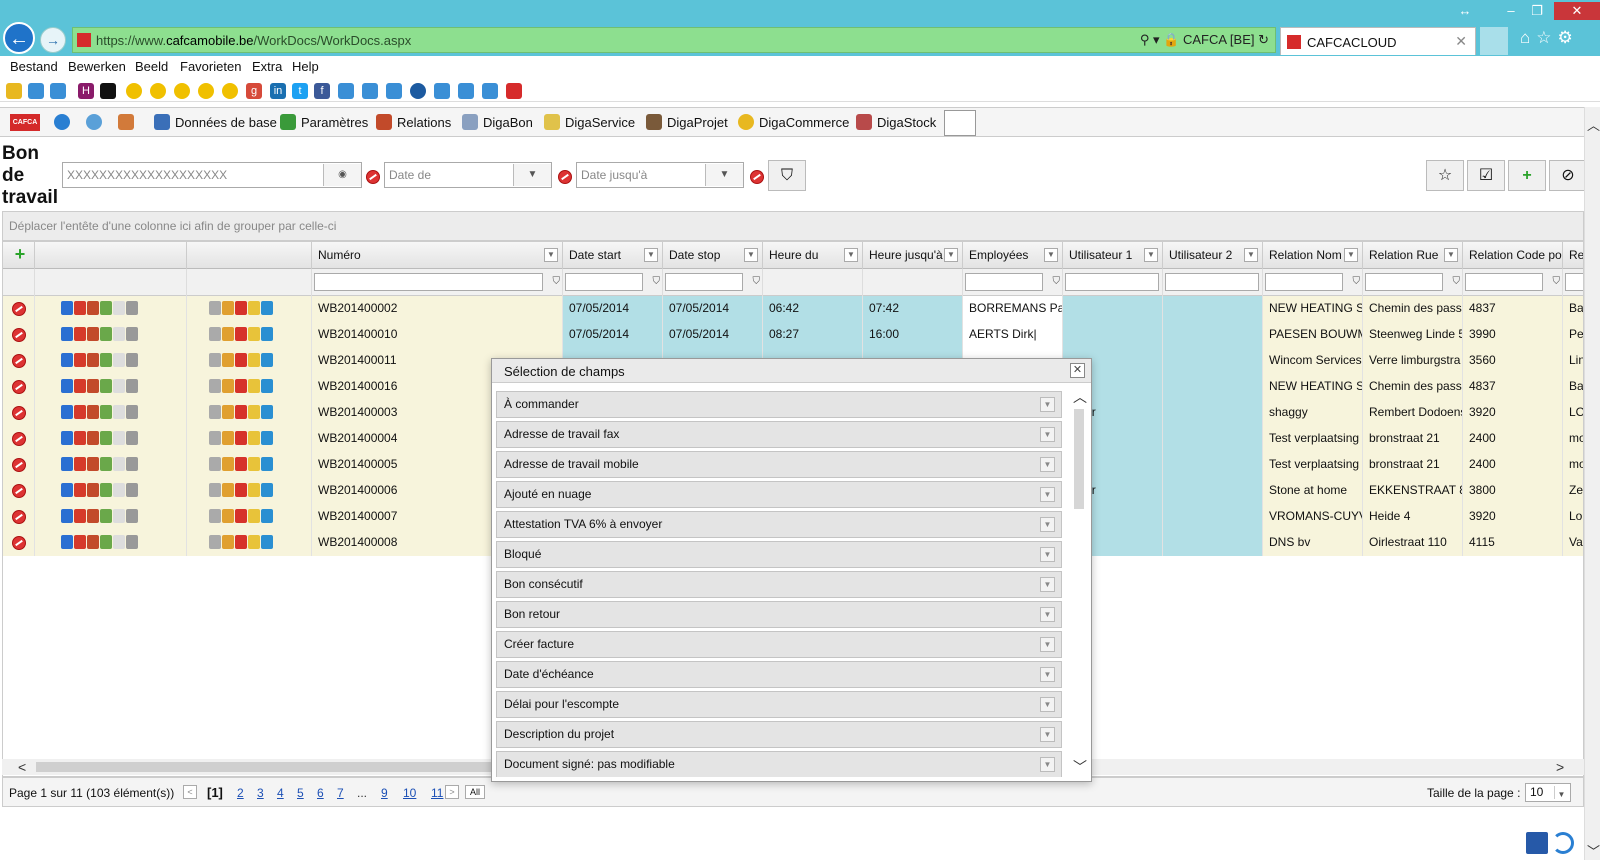  What do you see at coordinates (779, 734) in the screenshot?
I see `field-option: Description du projet ▼` at bounding box center [779, 734].